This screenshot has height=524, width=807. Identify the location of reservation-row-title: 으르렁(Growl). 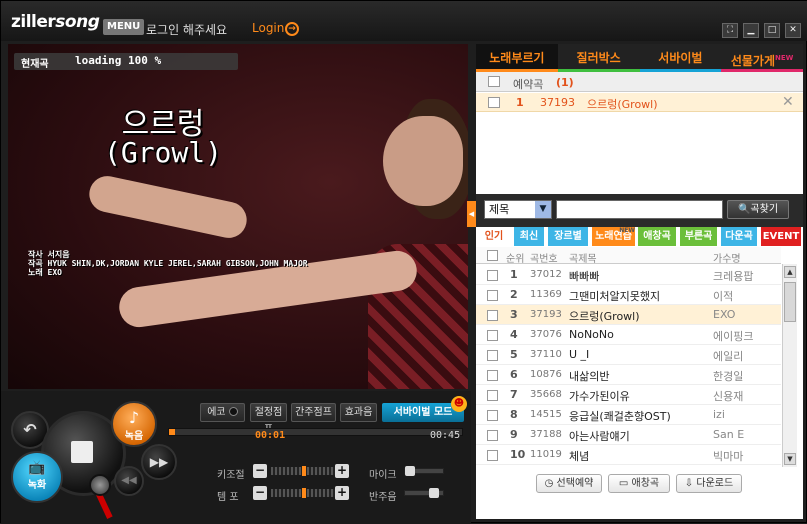
(622, 104).